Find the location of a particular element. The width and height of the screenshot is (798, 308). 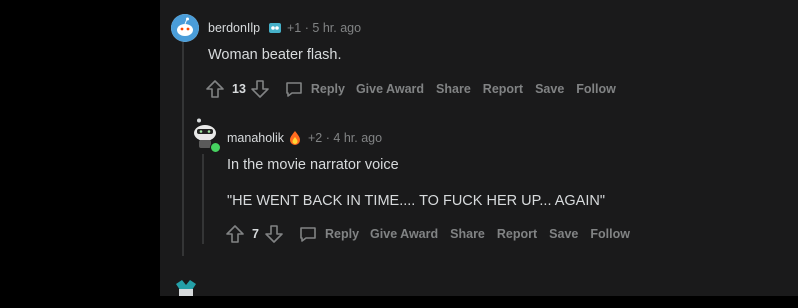

vote-count: 13 is located at coordinates (239, 89).